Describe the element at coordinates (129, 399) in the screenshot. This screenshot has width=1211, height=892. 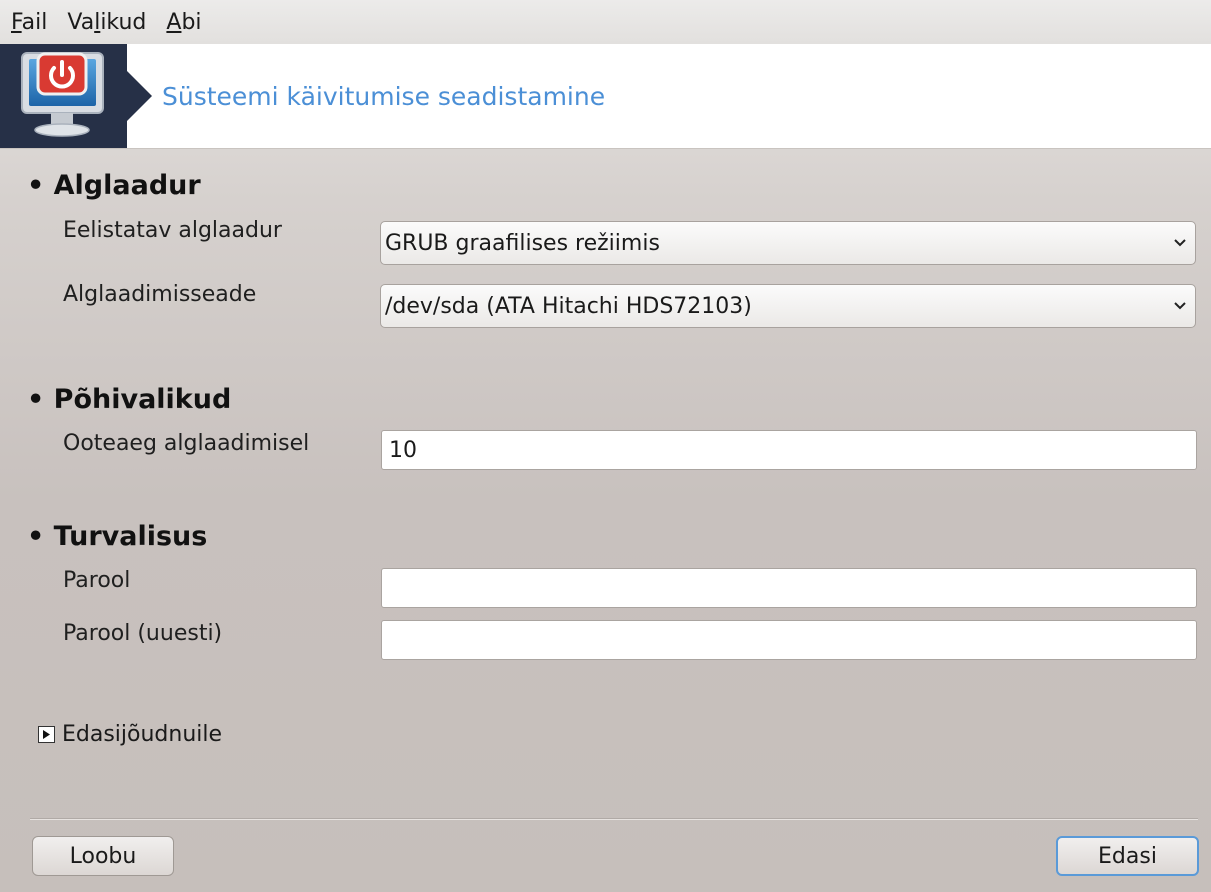
I see `section-title-main-options: • Põhivalikud` at that location.